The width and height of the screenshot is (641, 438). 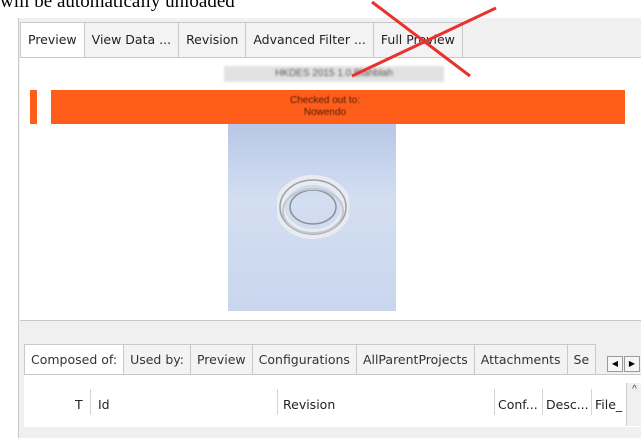 I want to click on tab-full-preview: Full Preview, so click(x=418, y=40).